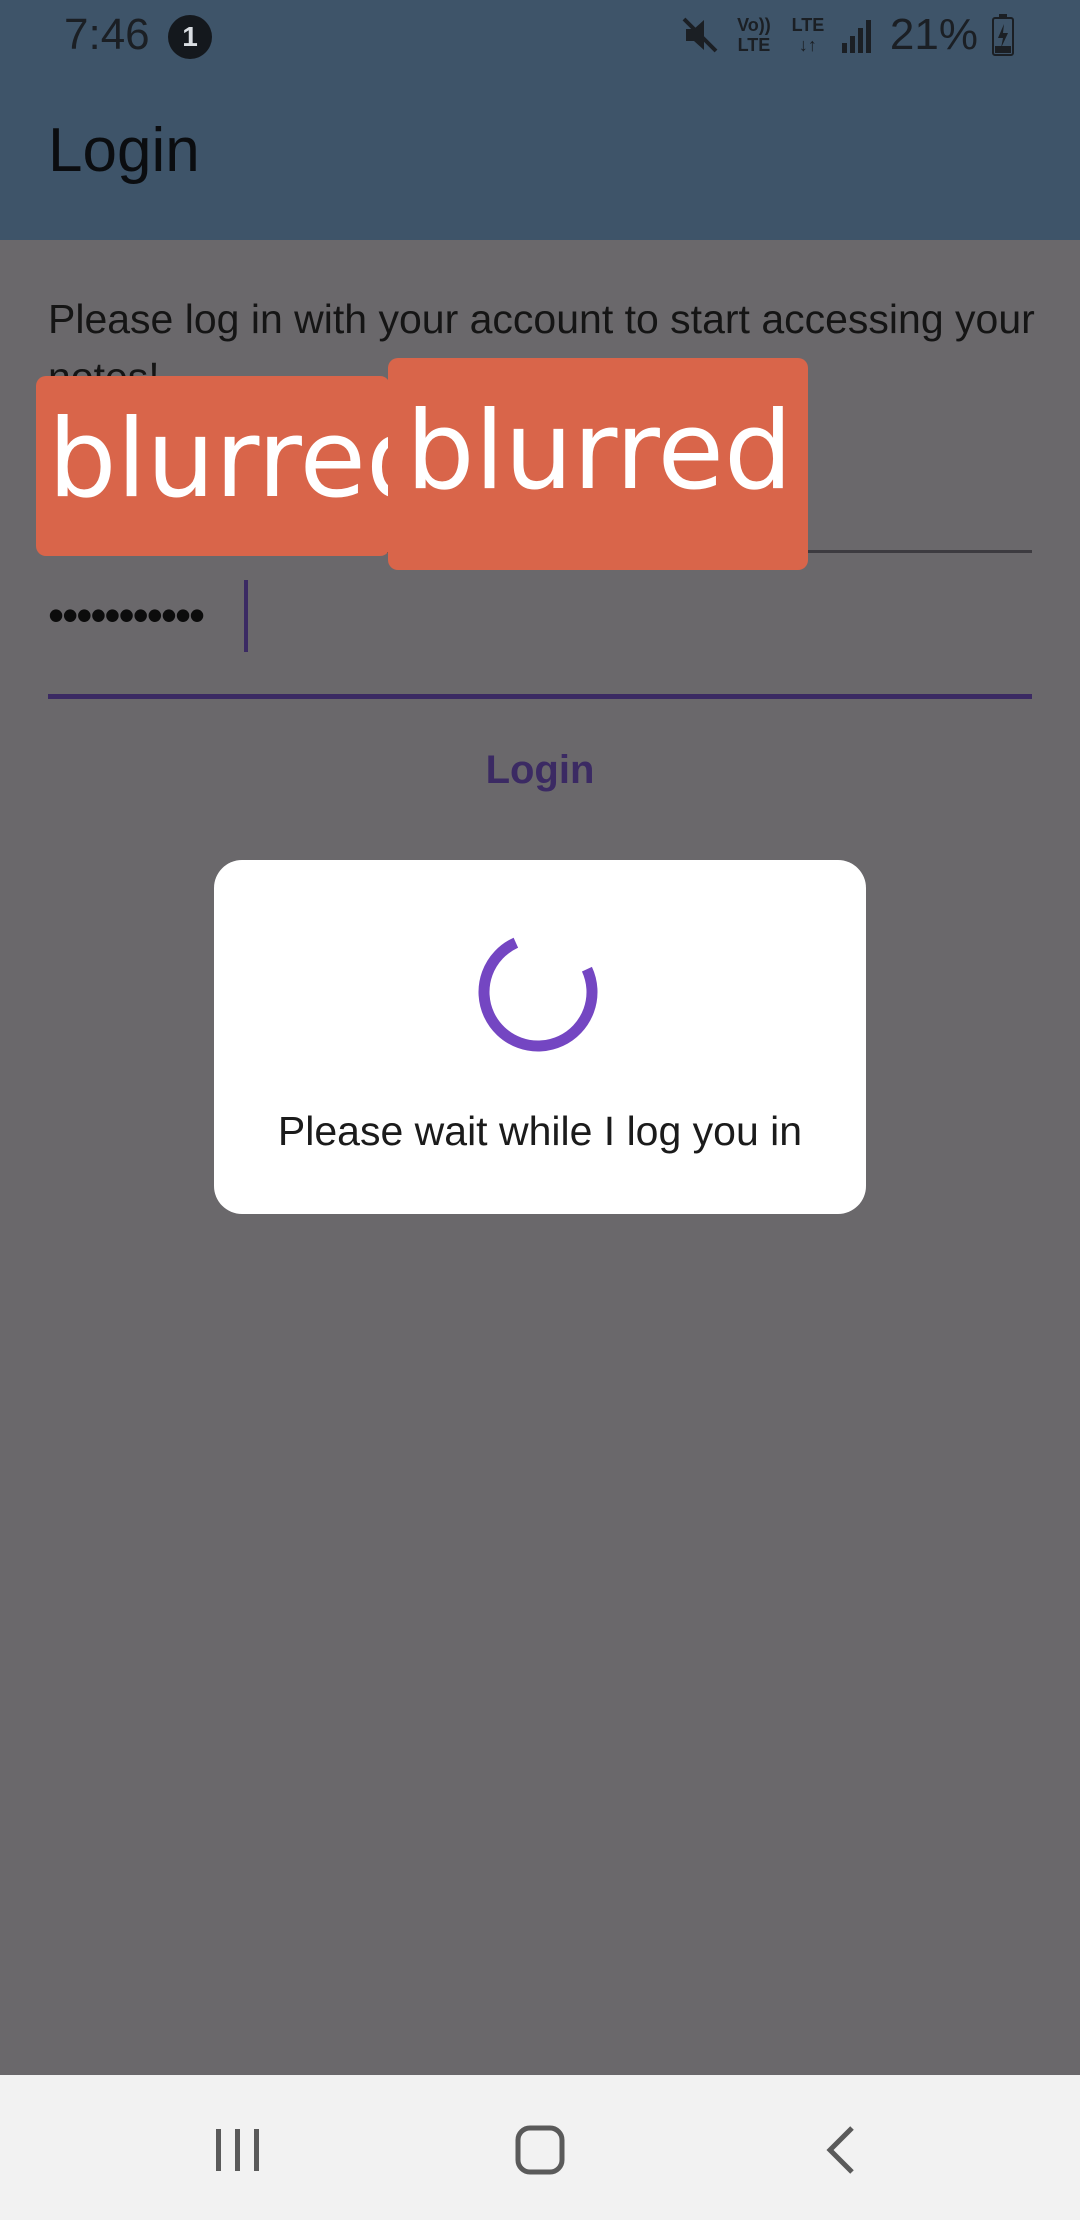 The height and width of the screenshot is (2220, 1080). What do you see at coordinates (540, 770) in the screenshot?
I see `login-button: Login` at bounding box center [540, 770].